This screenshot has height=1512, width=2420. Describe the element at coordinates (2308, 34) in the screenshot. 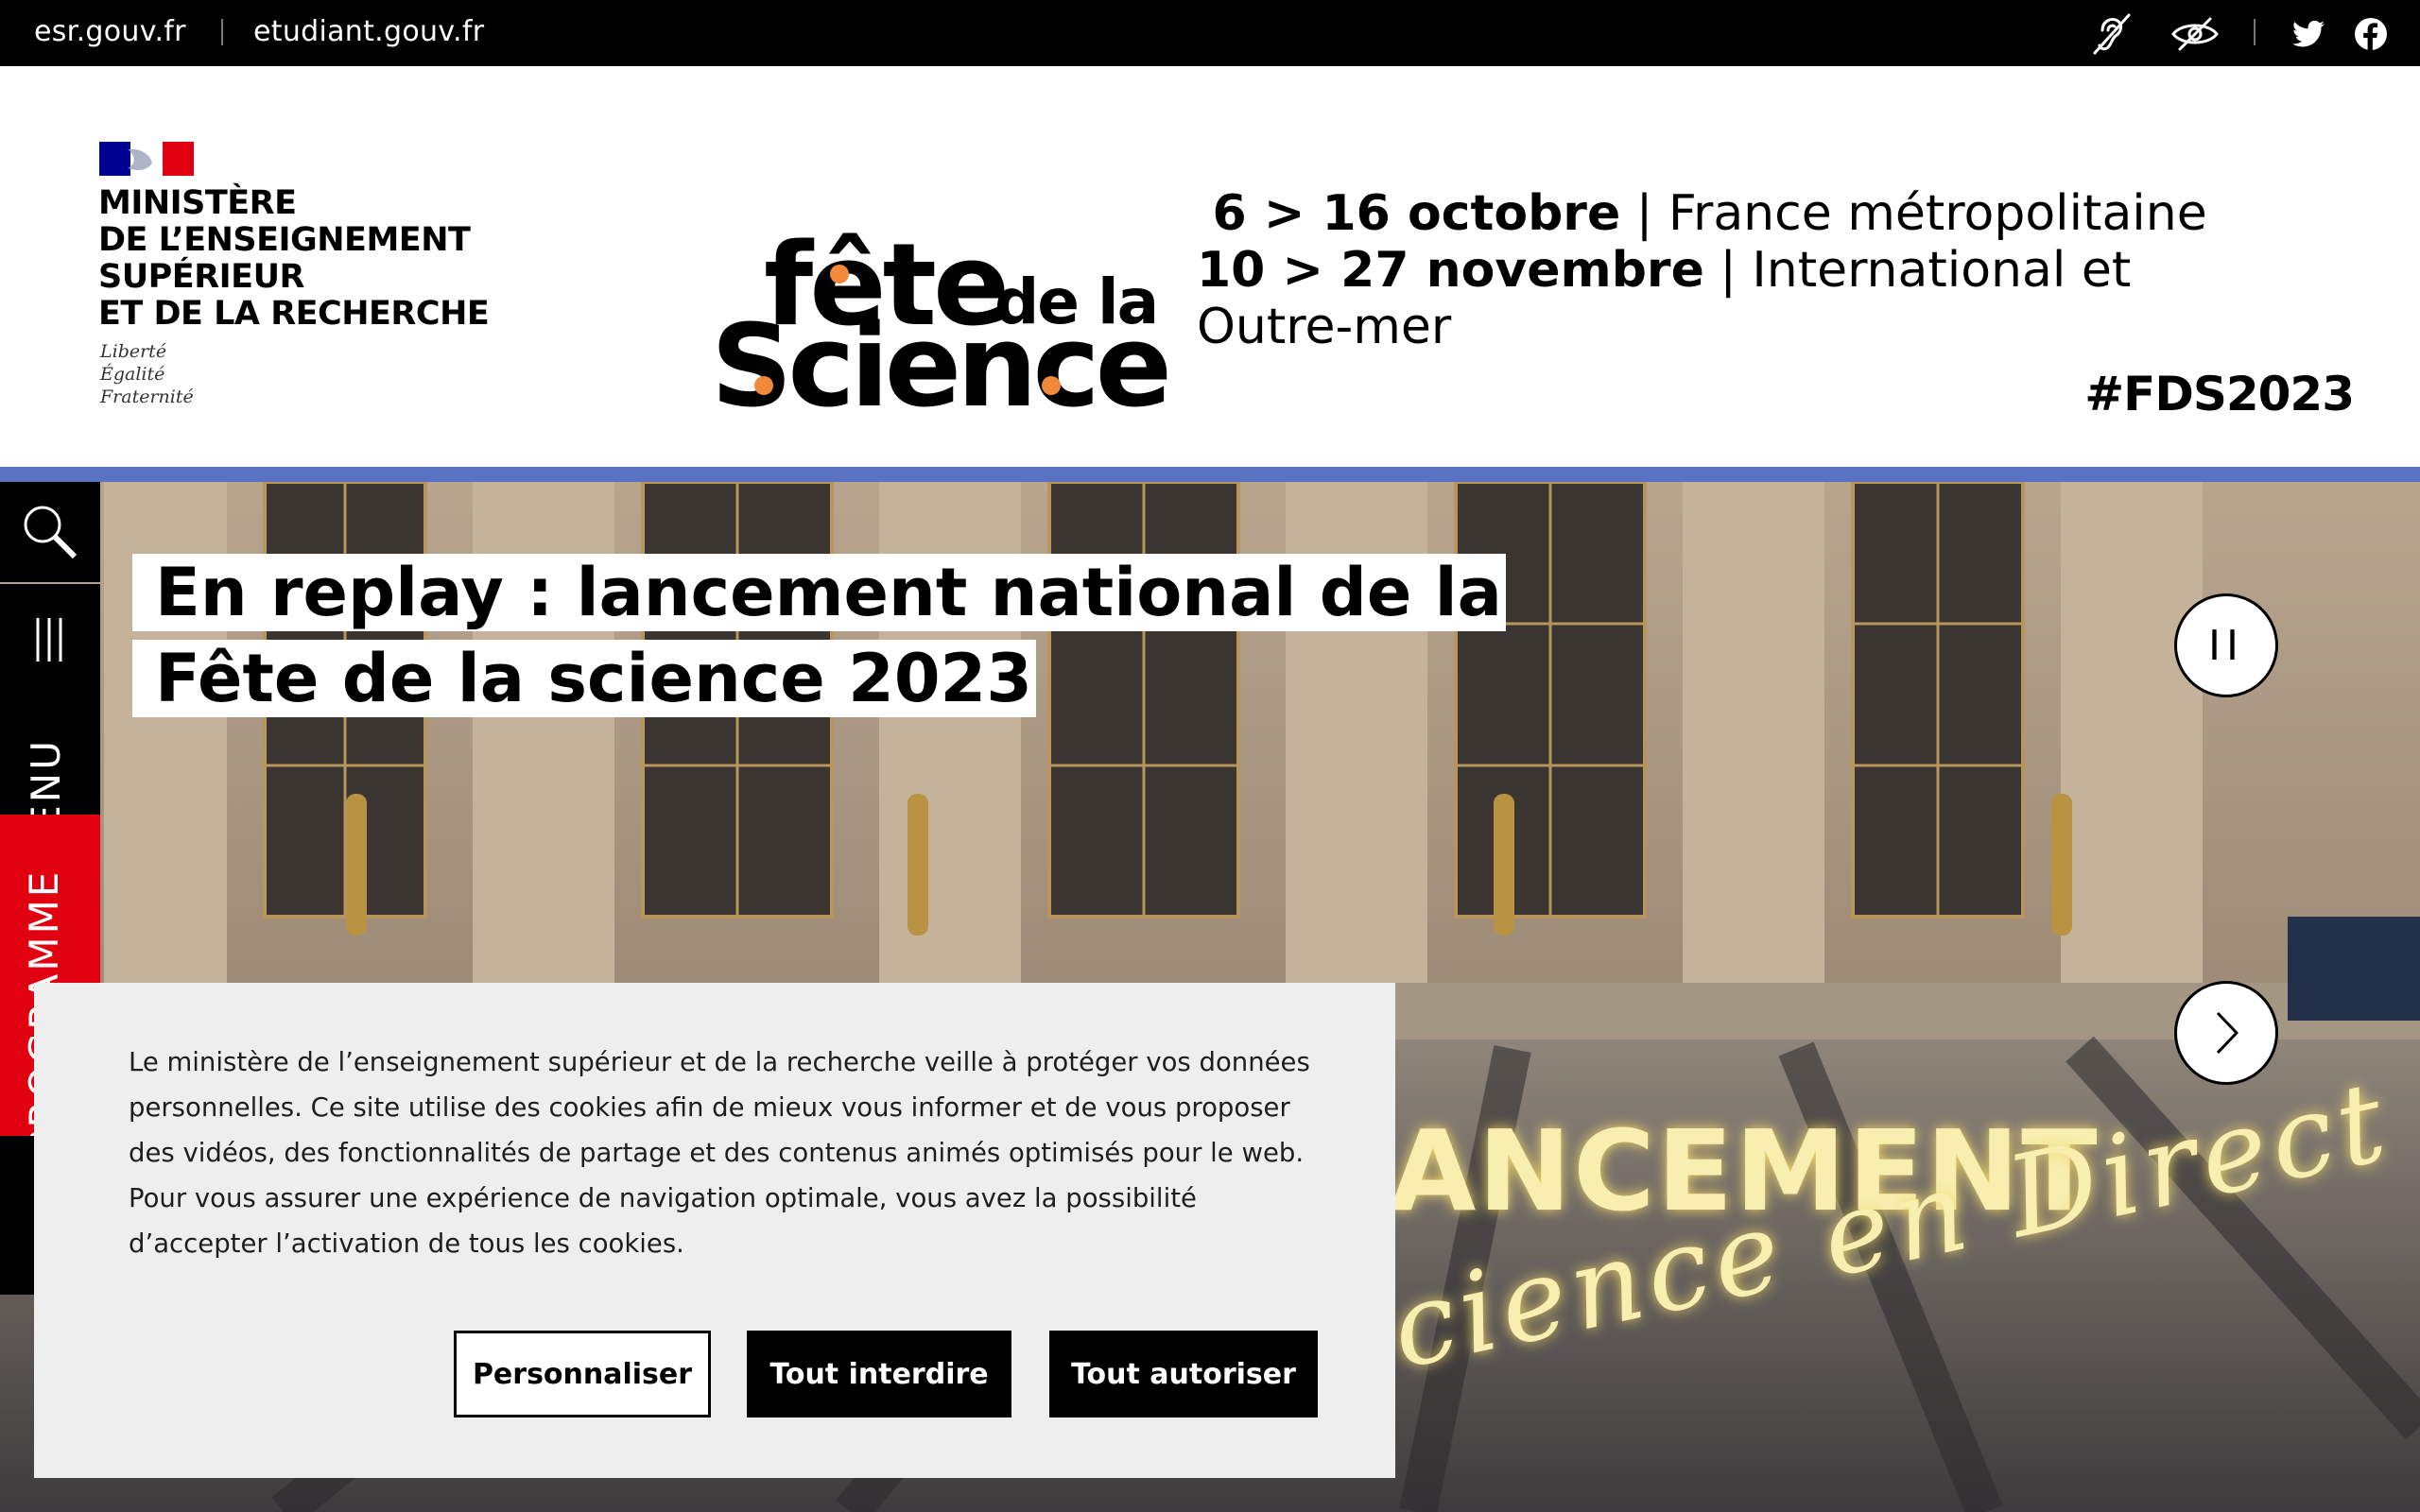

I see `twitter-icon` at that location.